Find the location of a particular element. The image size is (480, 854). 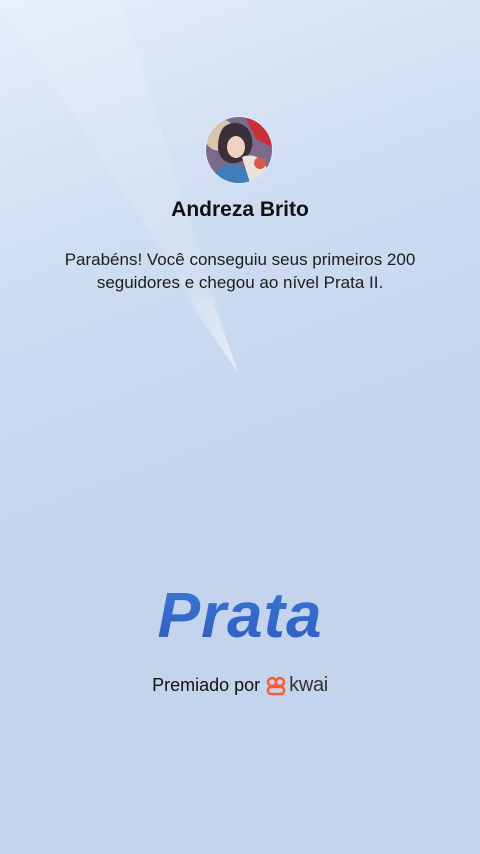

avatar-illustration-icon is located at coordinates (239, 150).